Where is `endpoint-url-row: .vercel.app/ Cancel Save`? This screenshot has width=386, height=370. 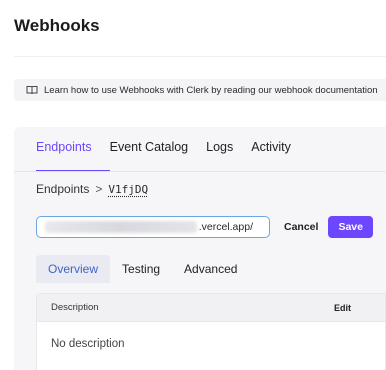 endpoint-url-row: .vercel.app/ Cancel Save is located at coordinates (204, 227).